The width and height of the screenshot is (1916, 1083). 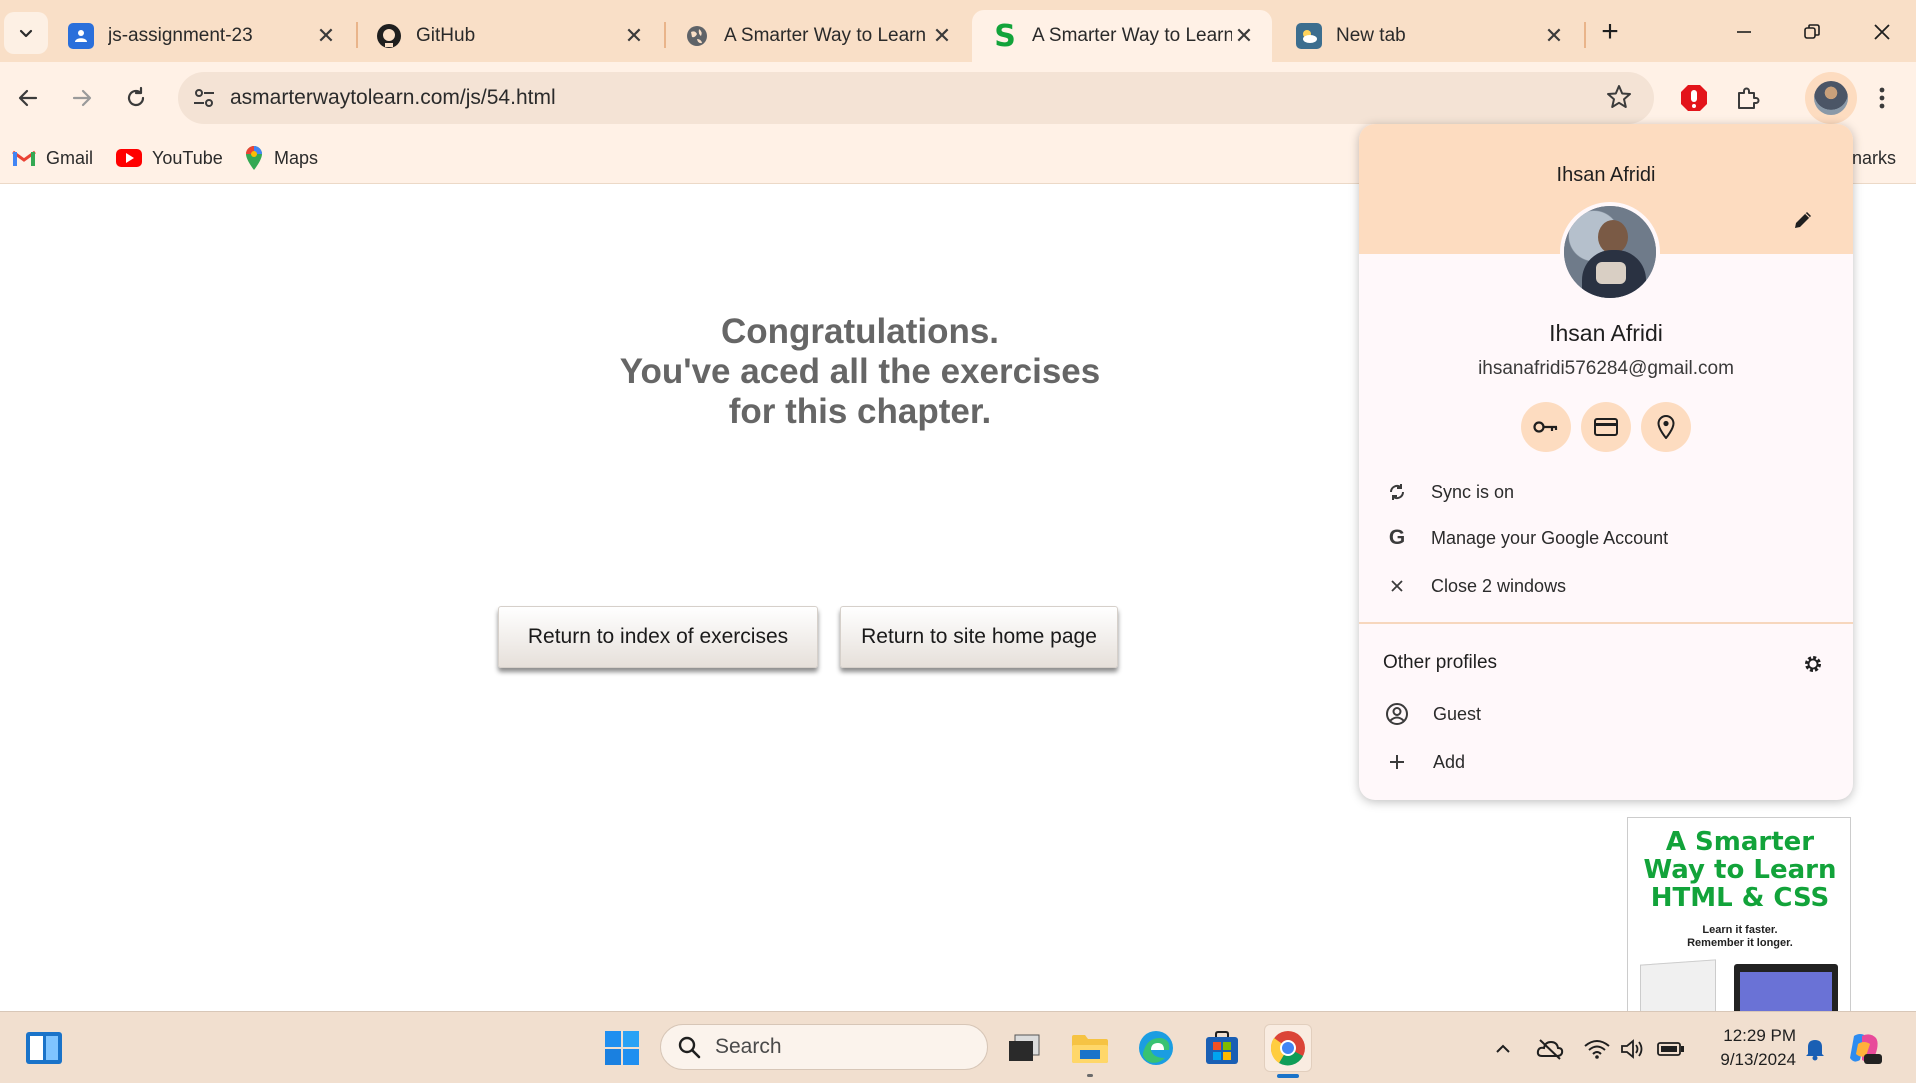 I want to click on clock: 12:29 PM 9/13/2024, so click(x=1748, y=1048).